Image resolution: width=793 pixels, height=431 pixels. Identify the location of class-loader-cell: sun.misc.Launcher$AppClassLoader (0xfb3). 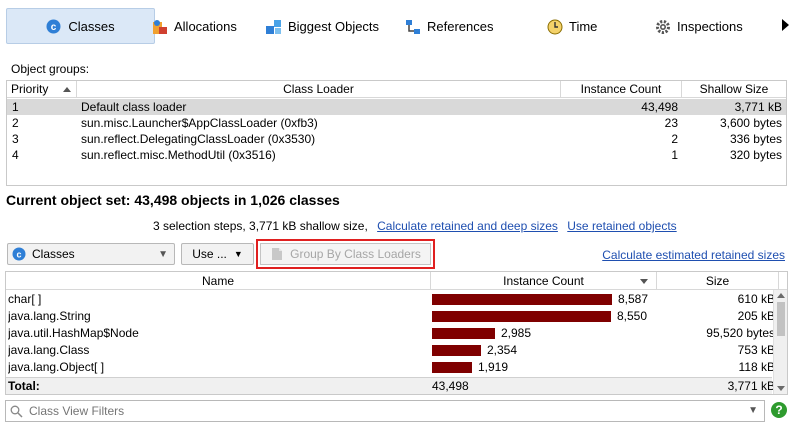
(199, 123).